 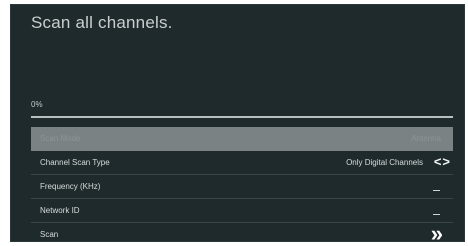 What do you see at coordinates (60, 138) in the screenshot?
I see `scan-mode-label: Scan Mode` at bounding box center [60, 138].